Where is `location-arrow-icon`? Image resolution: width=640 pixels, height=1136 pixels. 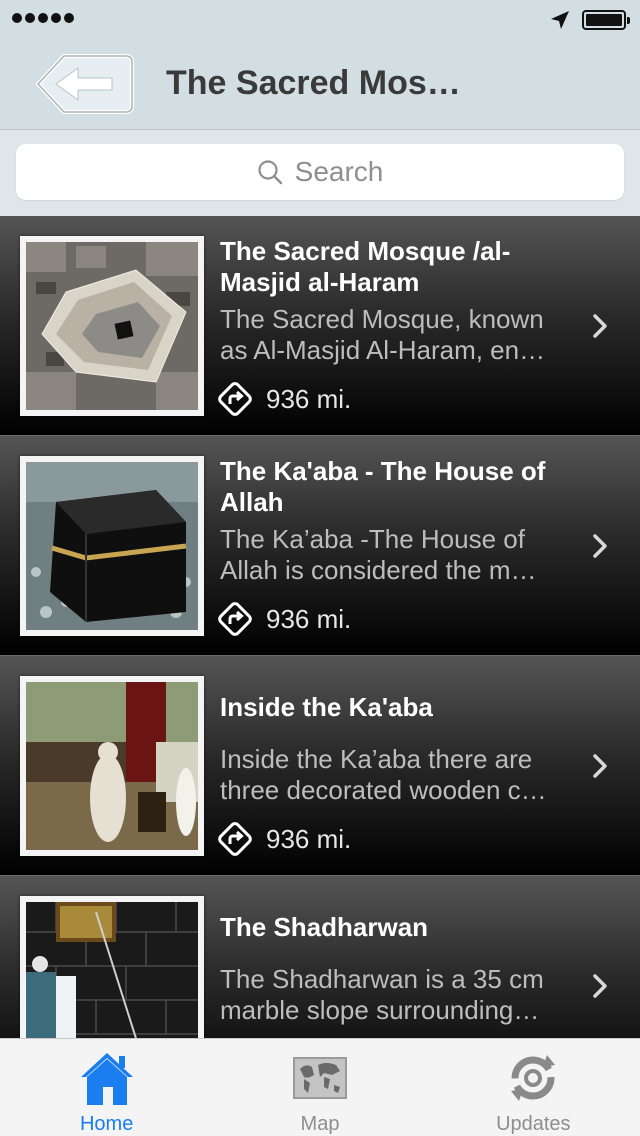
location-arrow-icon is located at coordinates (560, 20).